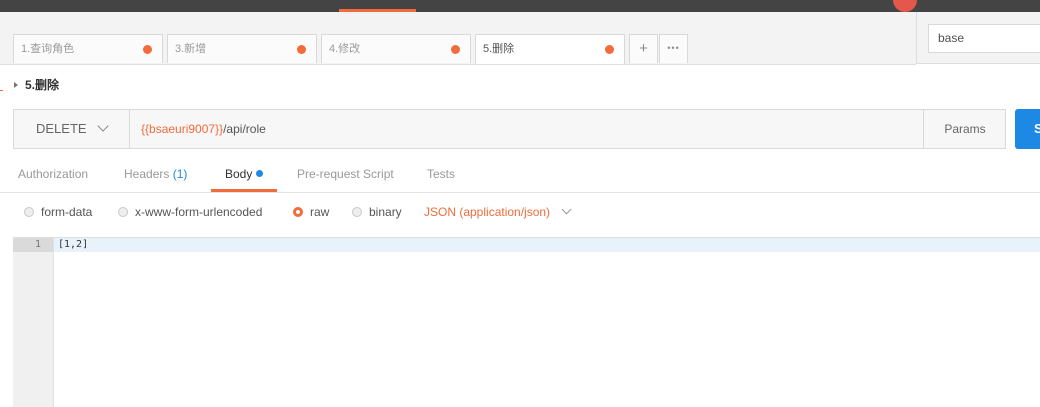 The width and height of the screenshot is (1040, 407). Describe the element at coordinates (53, 174) in the screenshot. I see `tab-authorization: Authorization` at that location.